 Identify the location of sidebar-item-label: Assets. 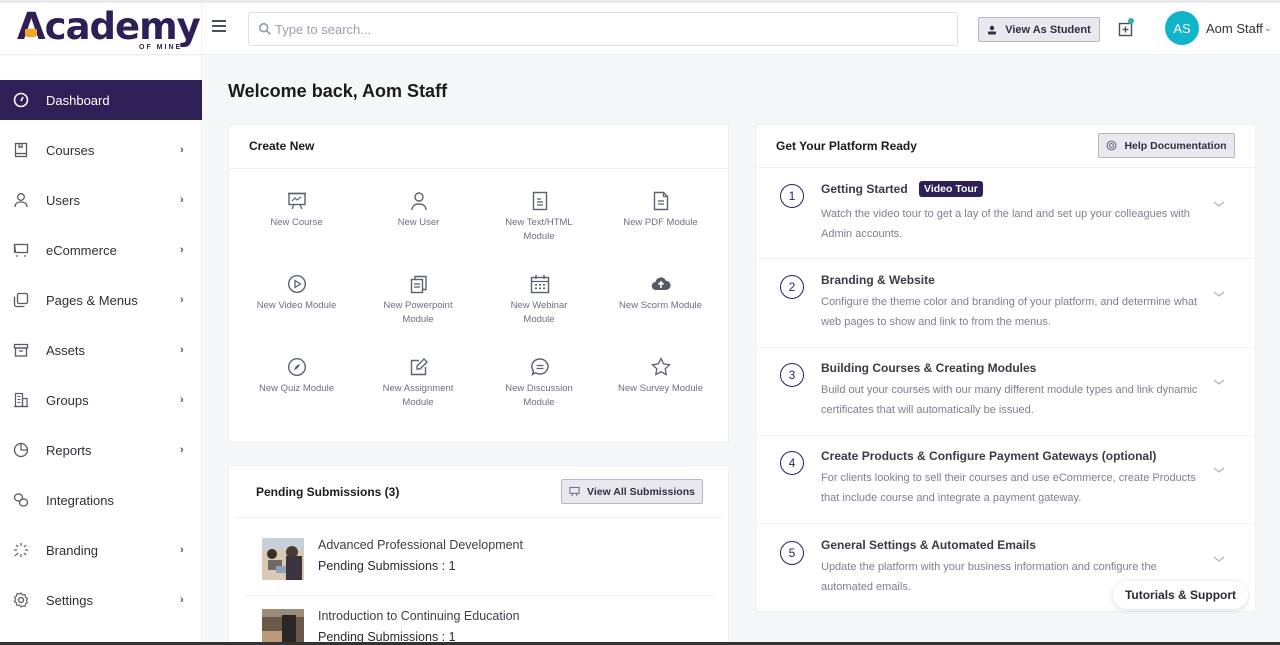
(66, 350).